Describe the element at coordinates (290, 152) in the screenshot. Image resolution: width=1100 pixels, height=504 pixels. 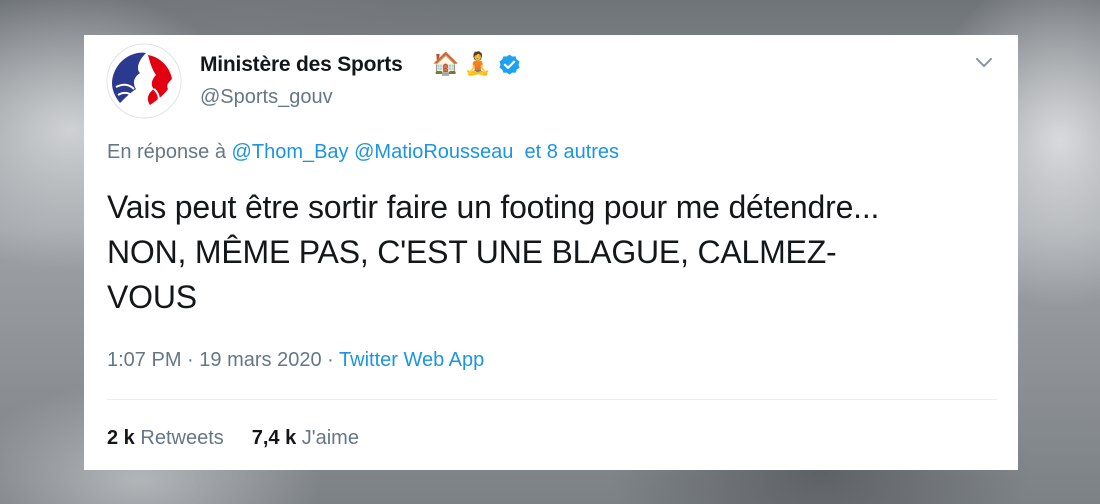
I see `mention-link: @Thom_Bay` at that location.